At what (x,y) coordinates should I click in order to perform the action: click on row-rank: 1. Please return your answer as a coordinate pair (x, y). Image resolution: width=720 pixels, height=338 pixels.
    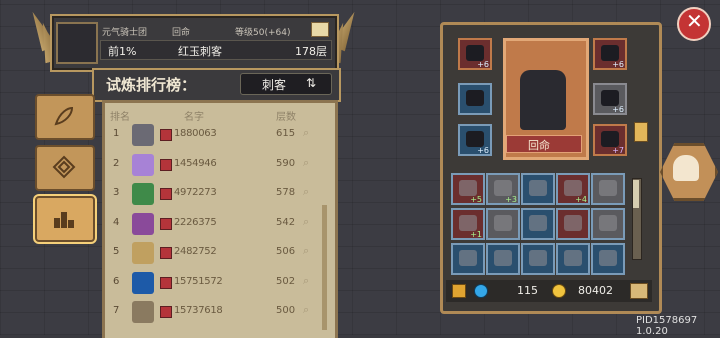
    Looking at the image, I should click on (116, 133).